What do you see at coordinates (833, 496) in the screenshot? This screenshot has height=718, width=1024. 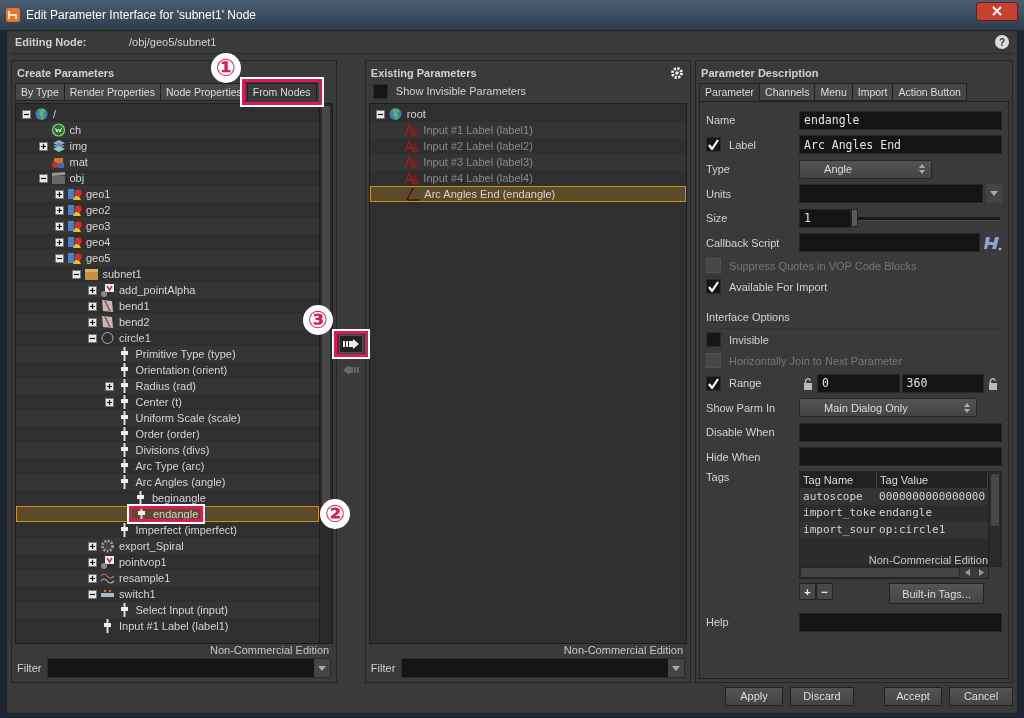 I see `table-cell-text: autoscope` at bounding box center [833, 496].